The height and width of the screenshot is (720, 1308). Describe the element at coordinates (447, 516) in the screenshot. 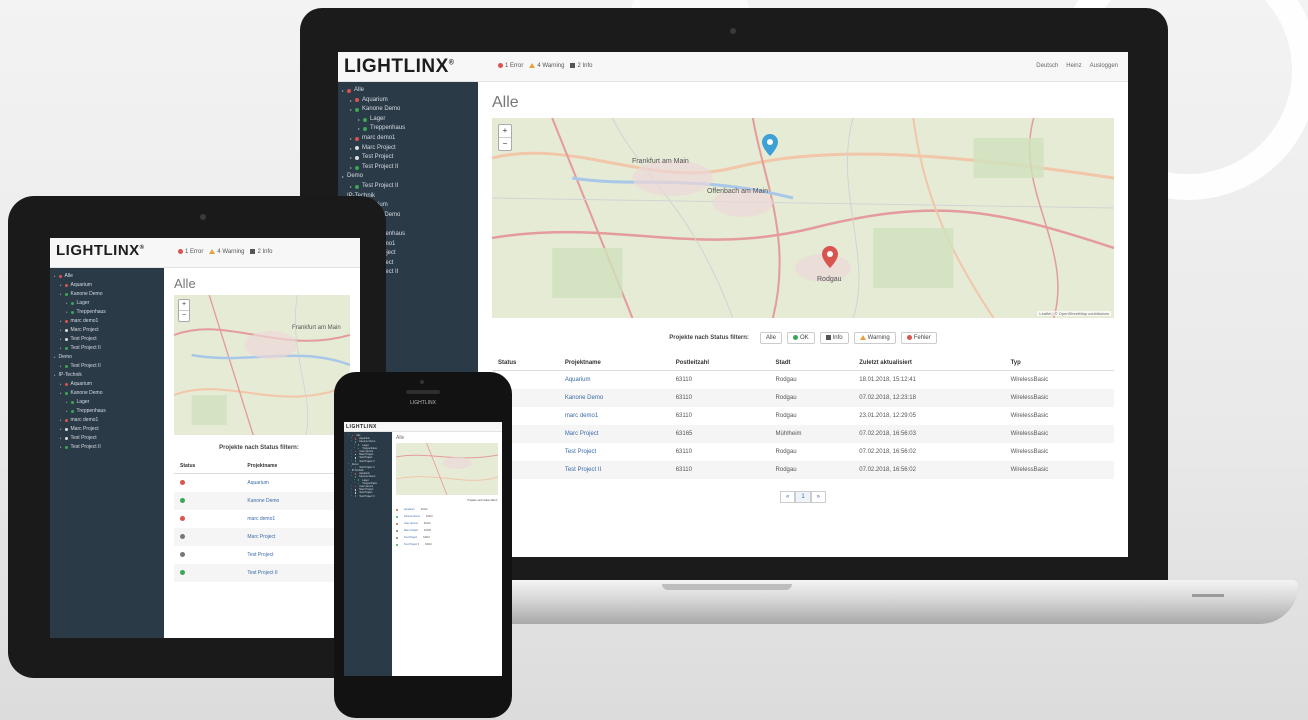

I see `list-item: Kanone Demo 63110` at that location.